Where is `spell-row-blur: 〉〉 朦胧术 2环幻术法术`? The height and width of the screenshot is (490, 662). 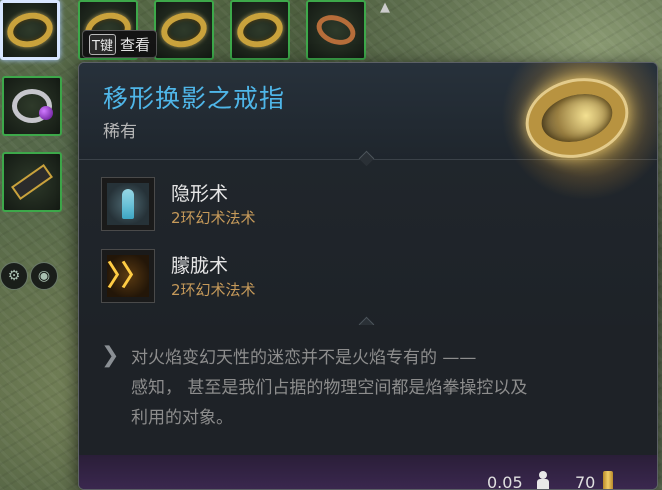
spell-row-blur: 〉〉 朦胧术 2环幻术法术 is located at coordinates (371, 277).